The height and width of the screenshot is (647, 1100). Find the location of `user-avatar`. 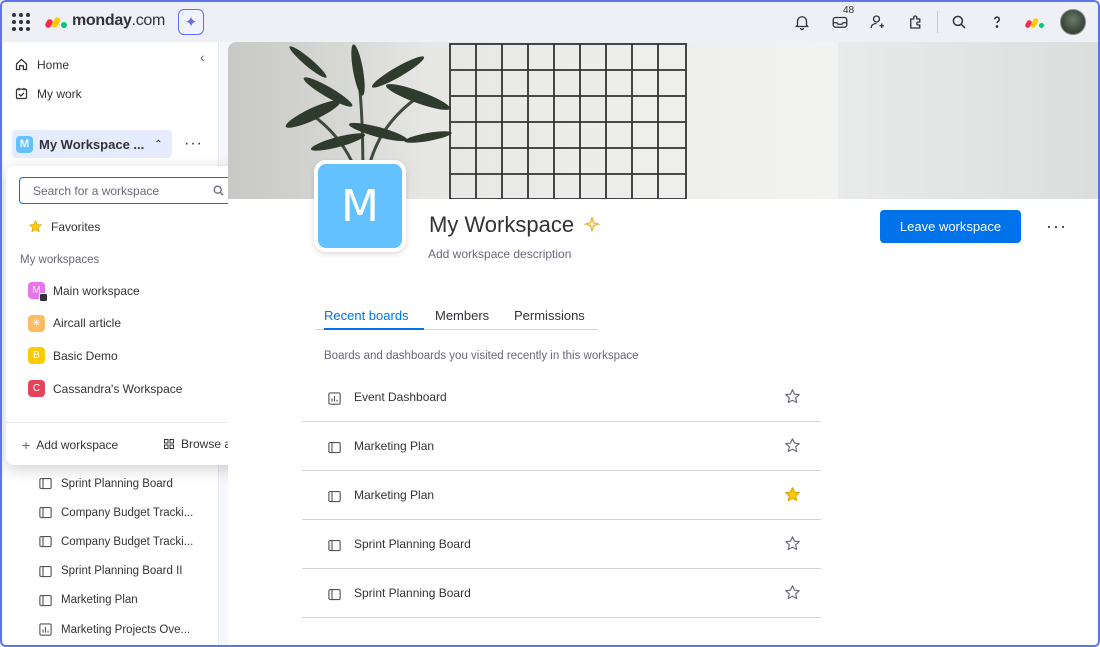

user-avatar is located at coordinates (1073, 22).